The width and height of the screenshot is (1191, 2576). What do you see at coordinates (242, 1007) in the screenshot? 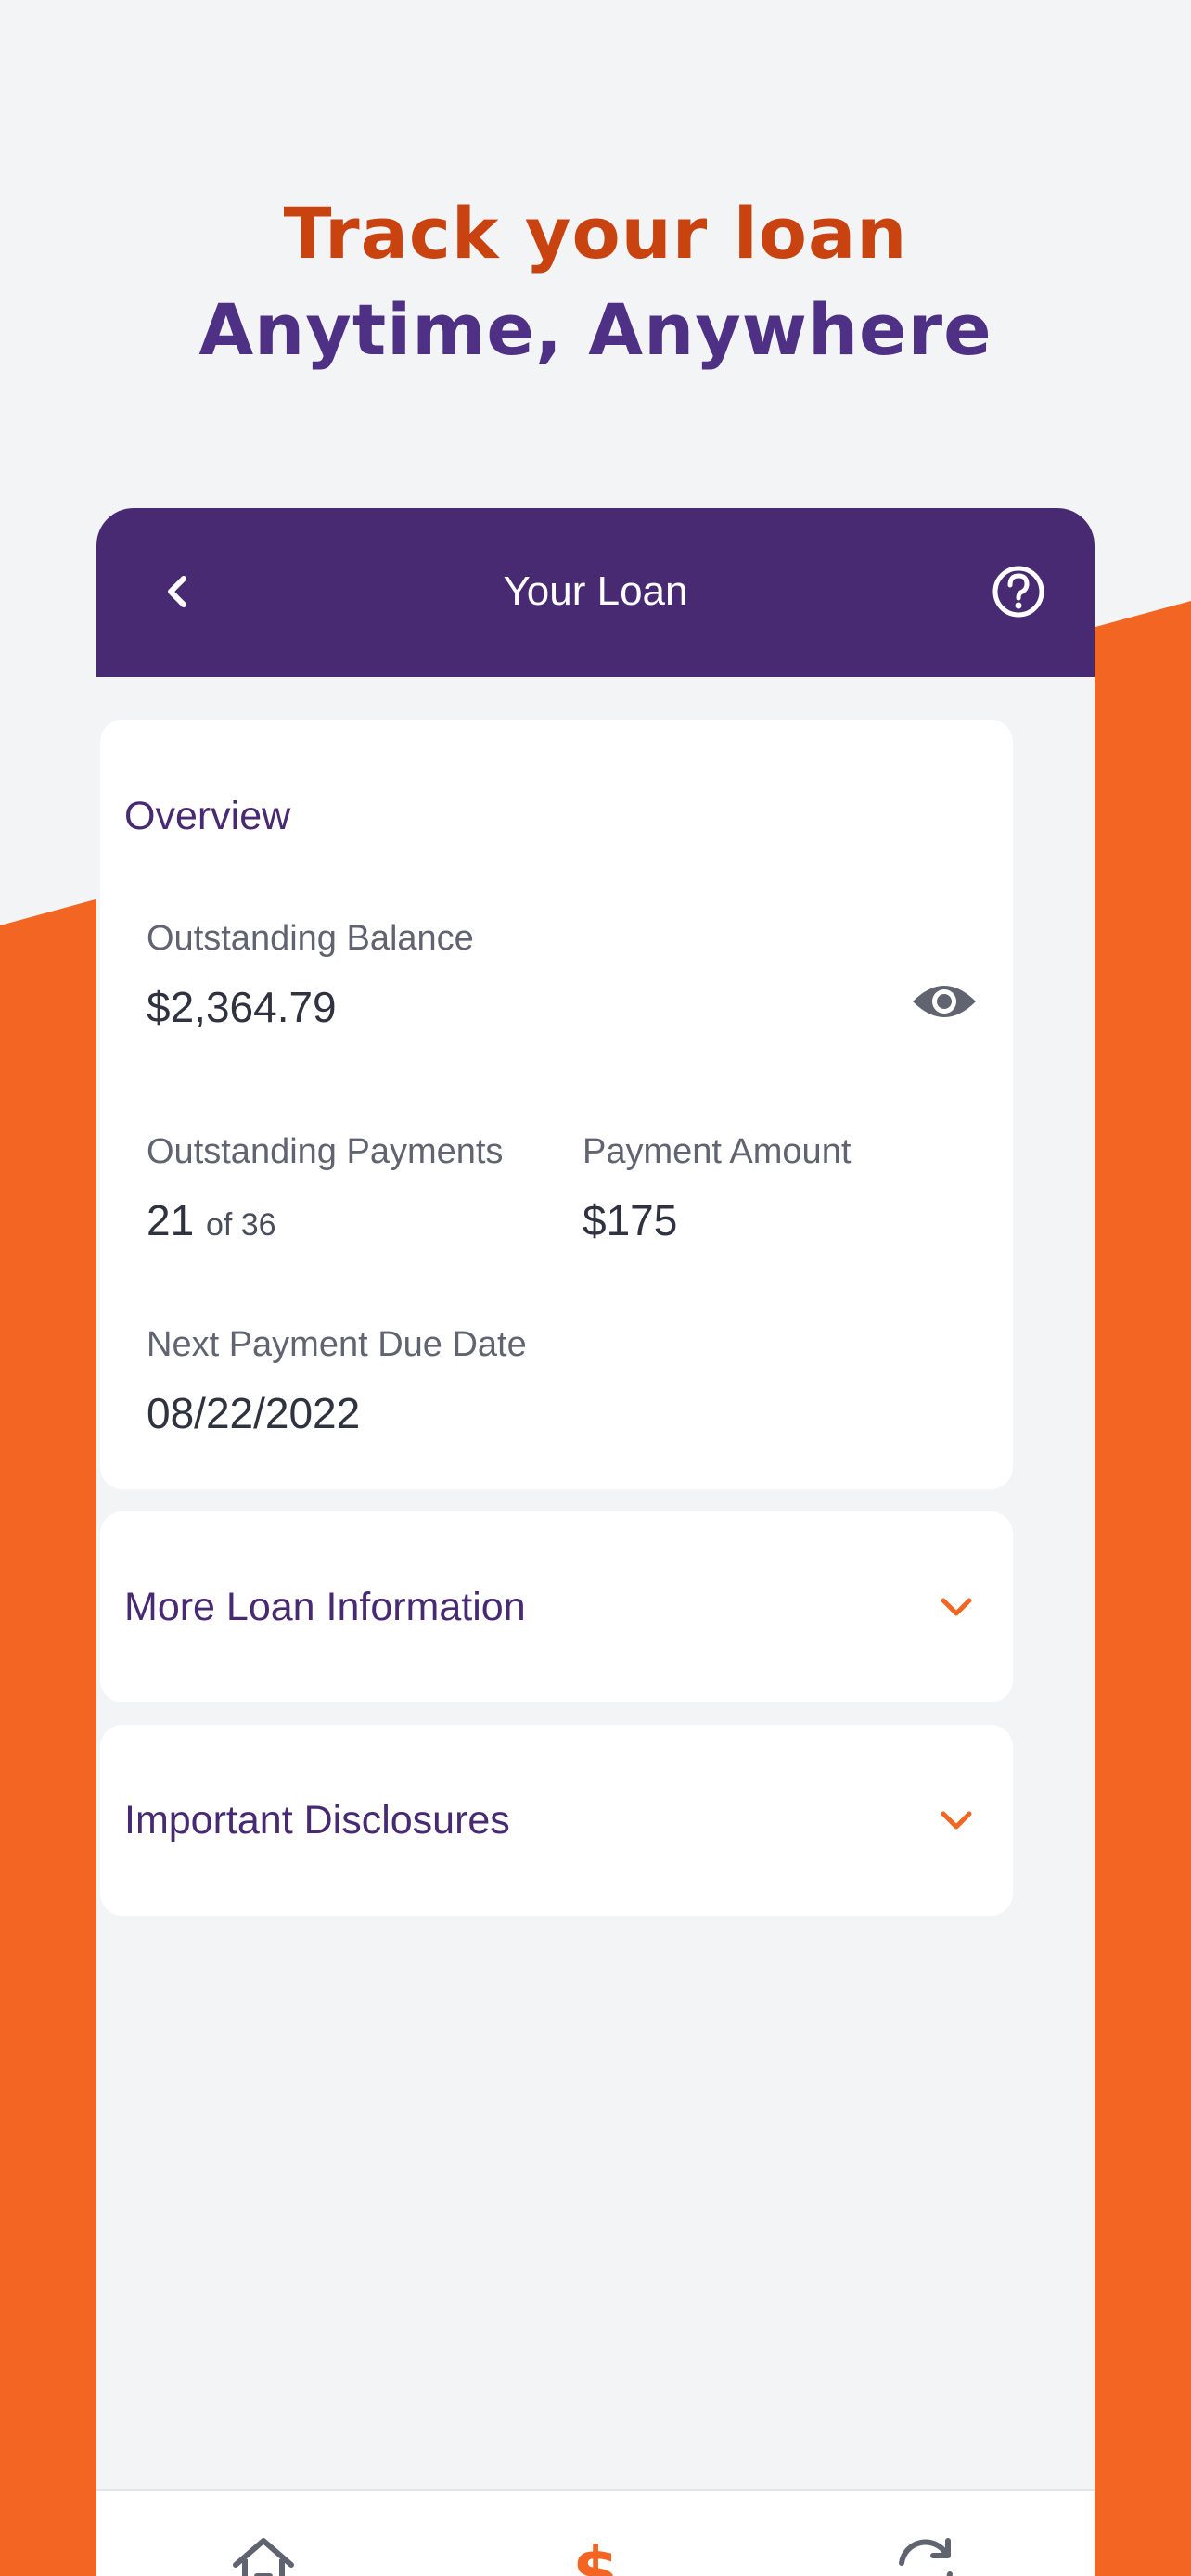
I see `outstanding-balance-value: $2,364.79` at bounding box center [242, 1007].